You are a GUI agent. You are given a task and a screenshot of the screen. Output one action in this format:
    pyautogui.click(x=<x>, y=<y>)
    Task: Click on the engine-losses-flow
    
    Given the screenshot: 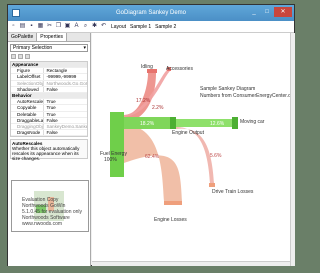 What is the action you would take?
    pyautogui.click(x=153, y=163)
    